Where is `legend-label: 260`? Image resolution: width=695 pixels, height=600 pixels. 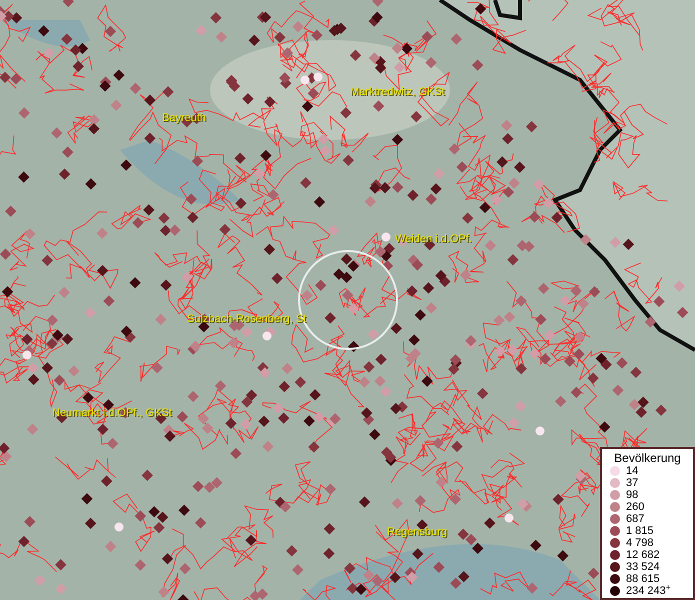
legend-label: 260 is located at coordinates (635, 507).